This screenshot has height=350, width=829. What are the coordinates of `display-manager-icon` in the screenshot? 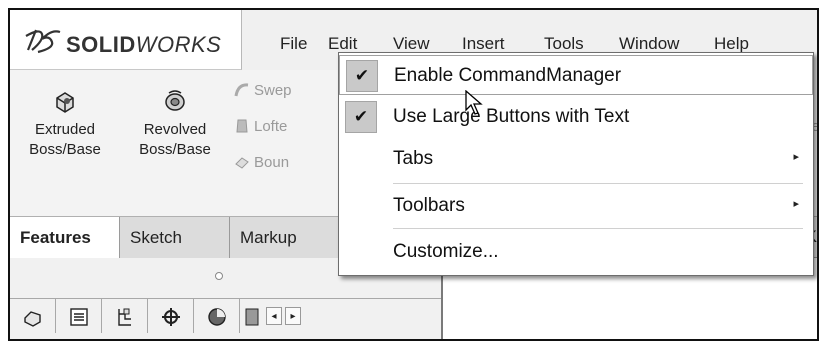 It's located at (216, 317).